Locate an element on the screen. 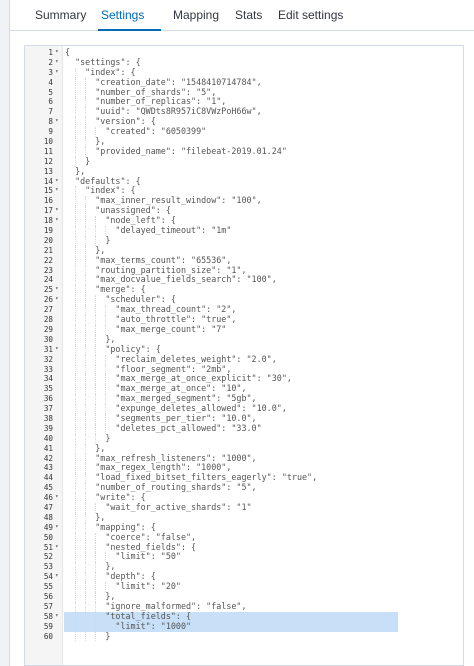  code-text: } is located at coordinates (88, 635).